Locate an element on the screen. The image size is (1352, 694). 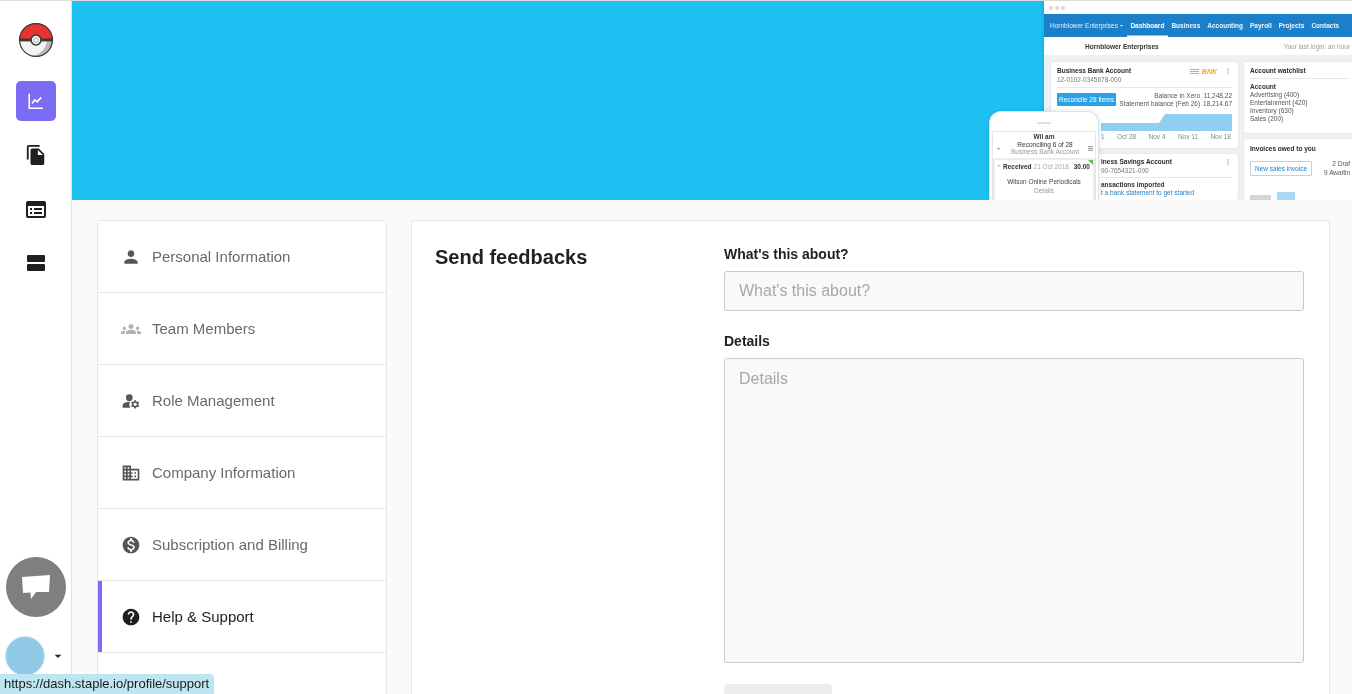
field-label: Details is located at coordinates (747, 341).